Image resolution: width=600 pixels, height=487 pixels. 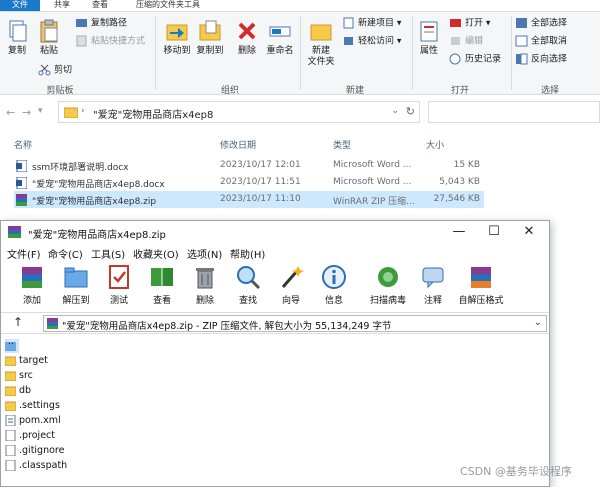 What do you see at coordinates (65, 253) in the screenshot?
I see `menu-commands: 命令(C)` at bounding box center [65, 253].